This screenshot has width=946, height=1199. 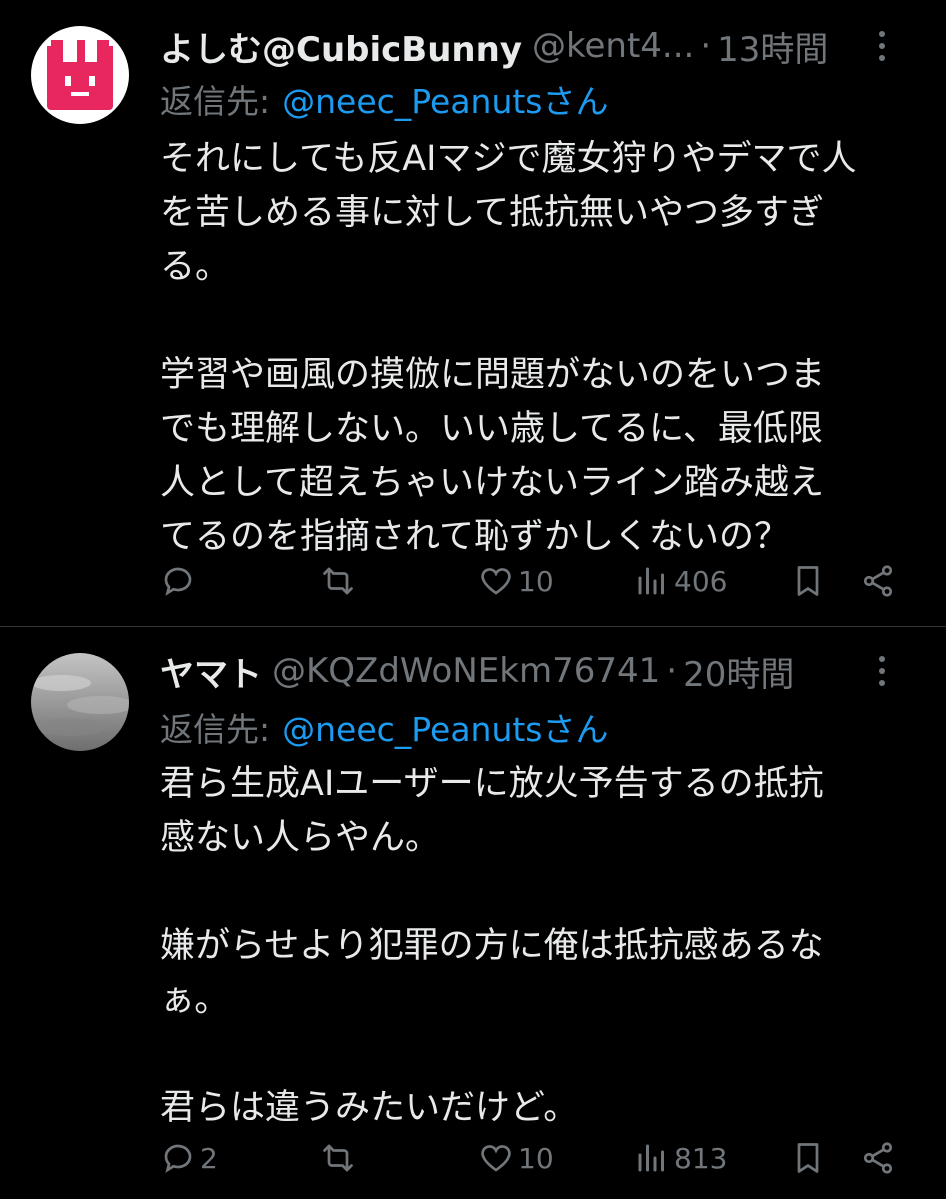 I want to click on reply-button, so click(x=180, y=581).